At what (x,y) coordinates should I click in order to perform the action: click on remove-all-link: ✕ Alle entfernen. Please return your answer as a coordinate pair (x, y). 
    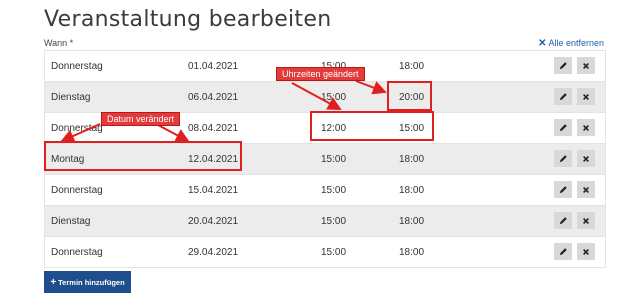
    Looking at the image, I should click on (571, 43).